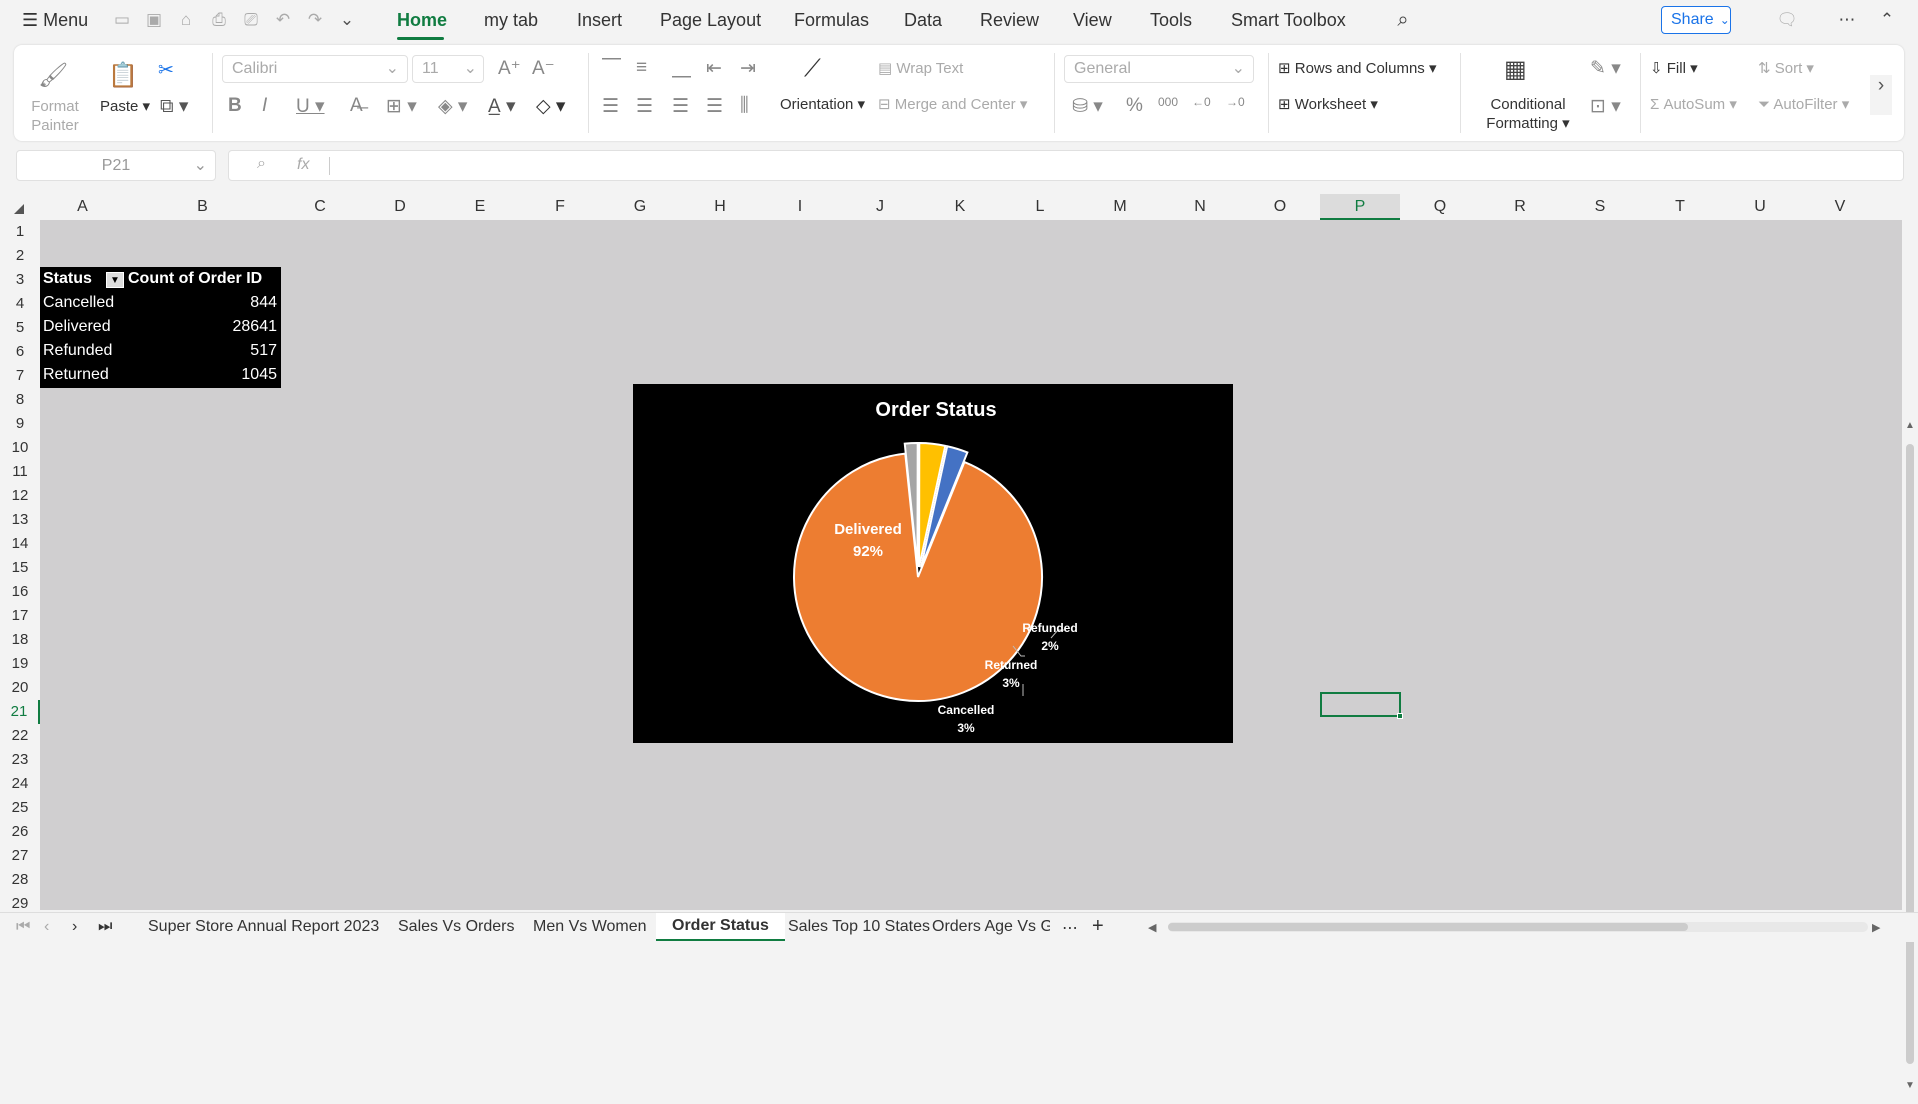 The height and width of the screenshot is (1104, 1918). What do you see at coordinates (710, 20) in the screenshot?
I see `tab-page-layout: Page Layout` at bounding box center [710, 20].